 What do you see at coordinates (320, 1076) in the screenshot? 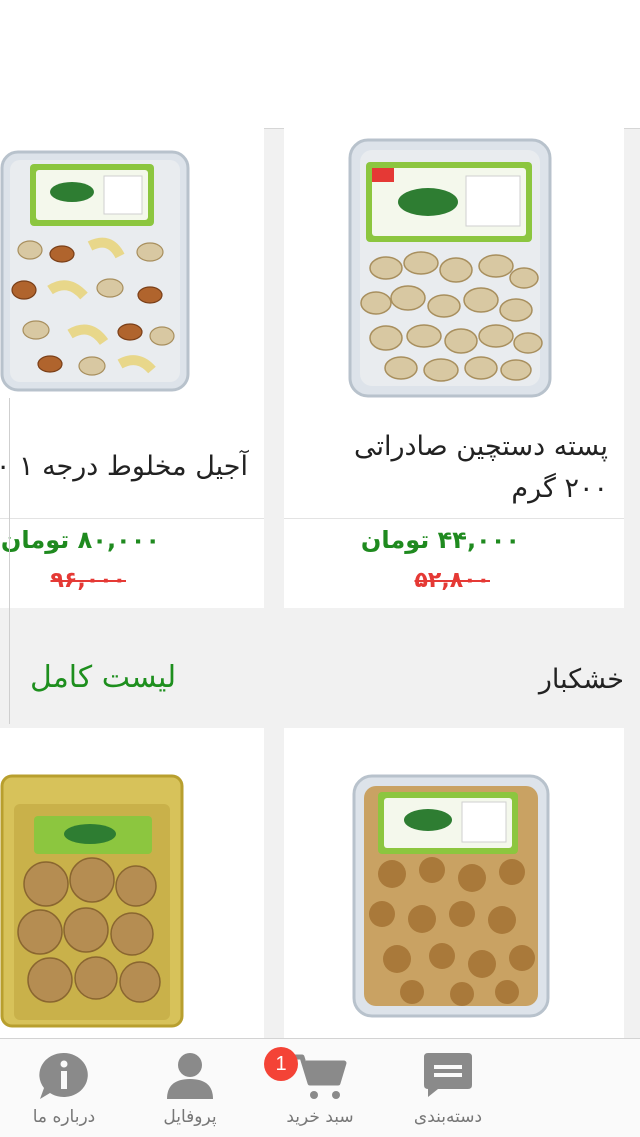
I see `cart-icon` at bounding box center [320, 1076].